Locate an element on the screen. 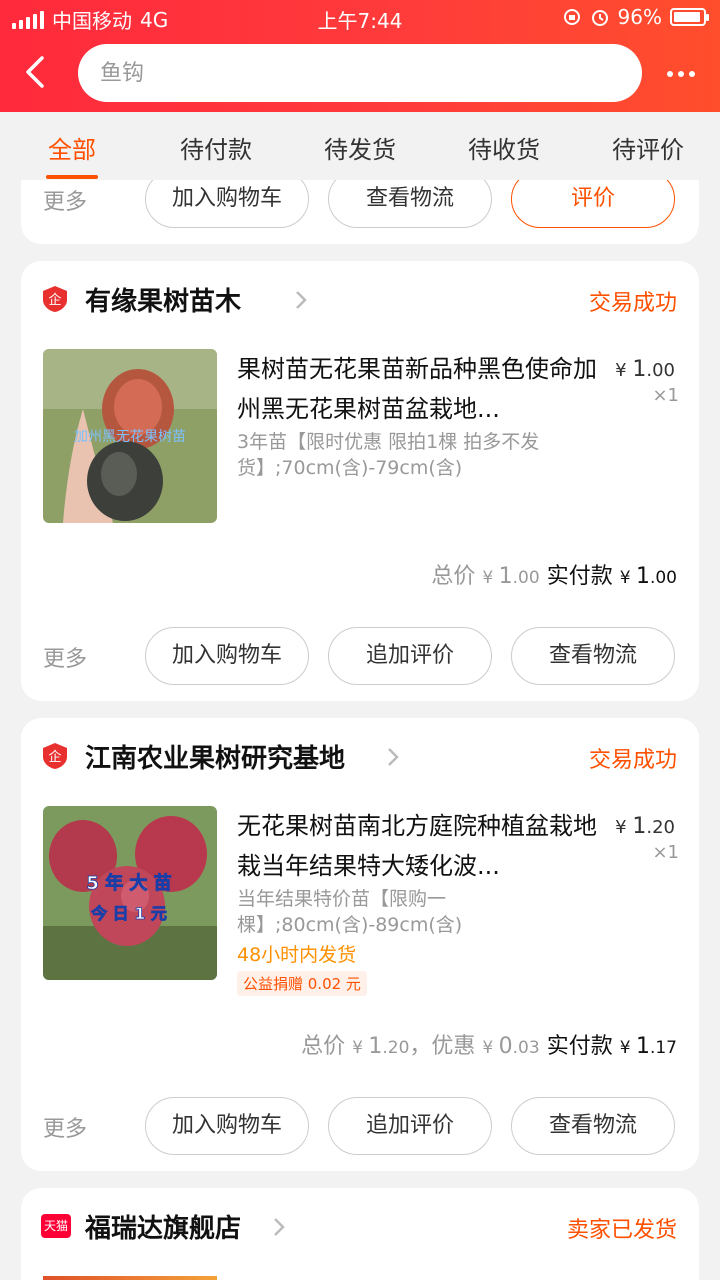 The height and width of the screenshot is (1280, 720). shop-name: 有缘果树苗木 is located at coordinates (163, 299).